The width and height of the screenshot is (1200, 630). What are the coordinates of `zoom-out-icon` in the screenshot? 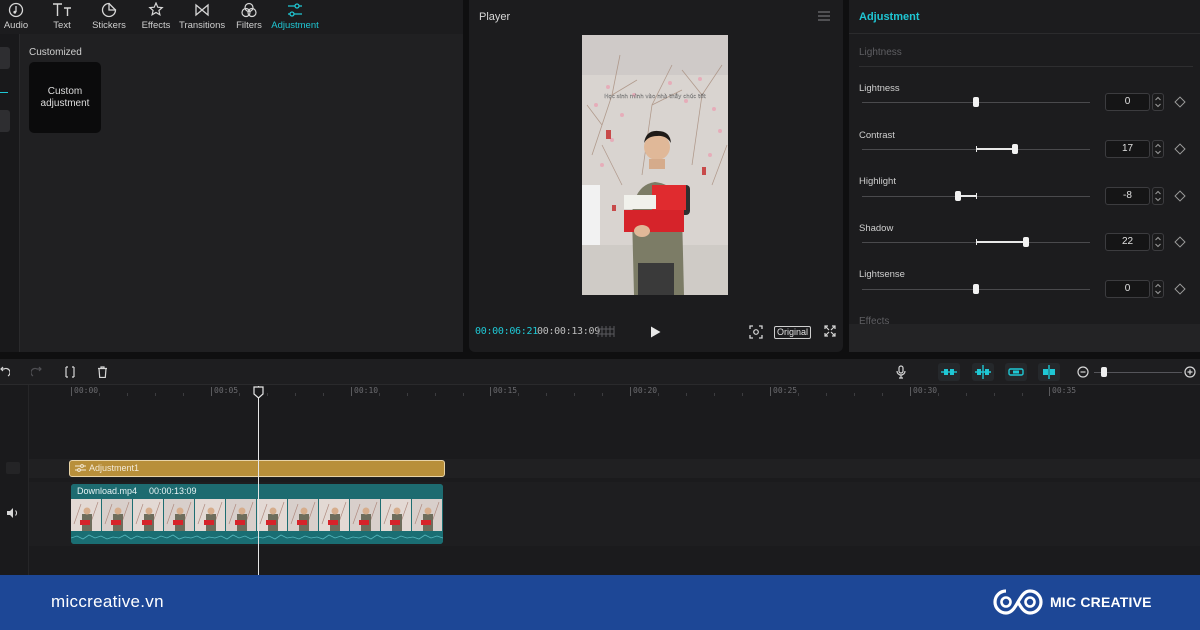 It's located at (1083, 372).